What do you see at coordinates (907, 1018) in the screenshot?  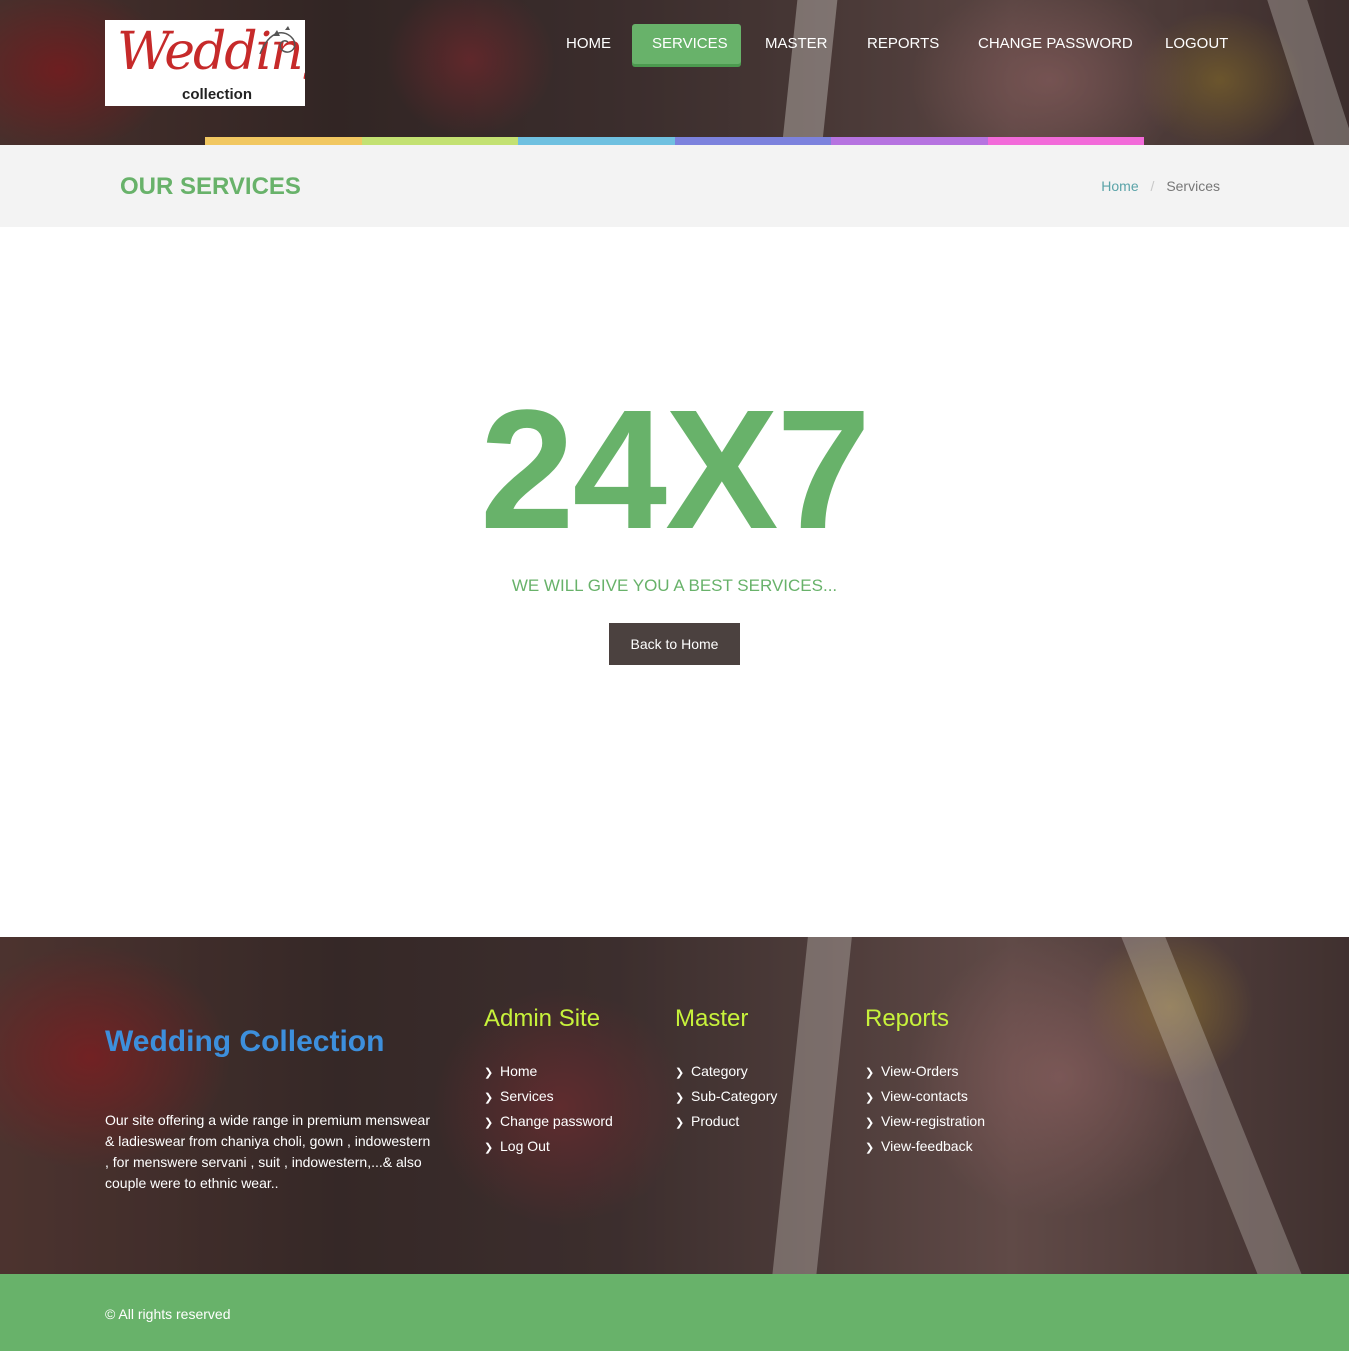 I see `footer-column-title: Reports` at bounding box center [907, 1018].